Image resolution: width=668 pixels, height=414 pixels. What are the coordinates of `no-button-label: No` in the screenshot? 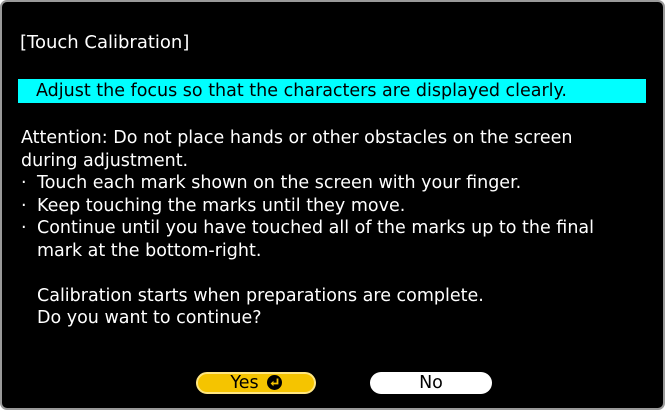 It's located at (431, 383).